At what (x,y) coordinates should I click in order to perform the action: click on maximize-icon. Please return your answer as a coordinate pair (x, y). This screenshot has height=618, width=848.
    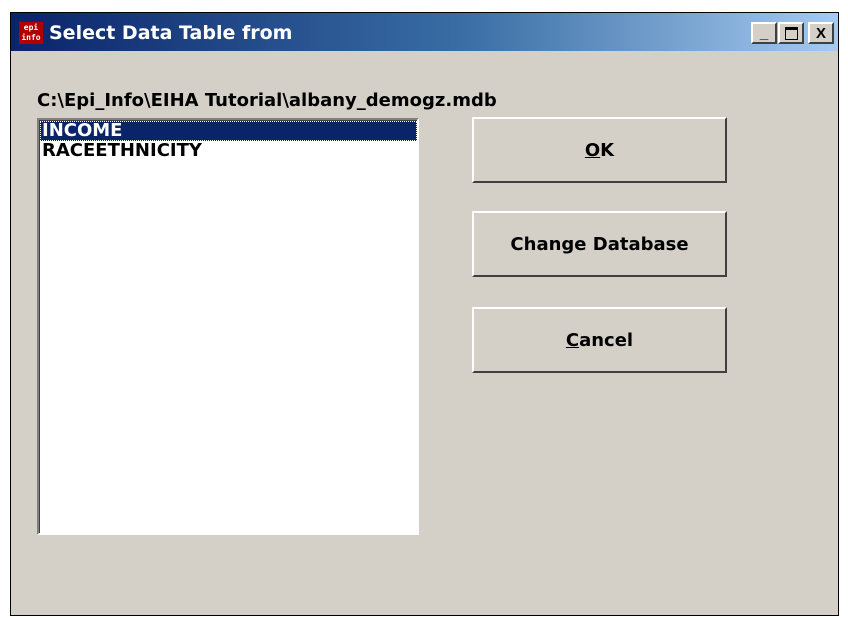
    Looking at the image, I should click on (791, 33).